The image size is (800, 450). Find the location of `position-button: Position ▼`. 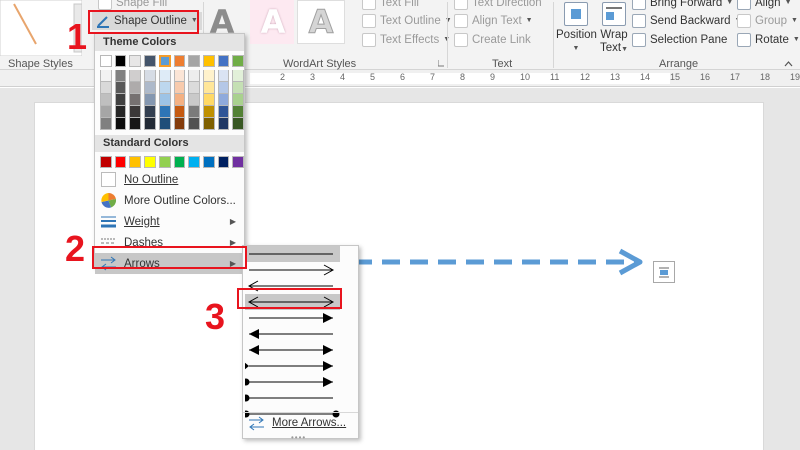

position-button: Position ▼ is located at coordinates (576, 28).